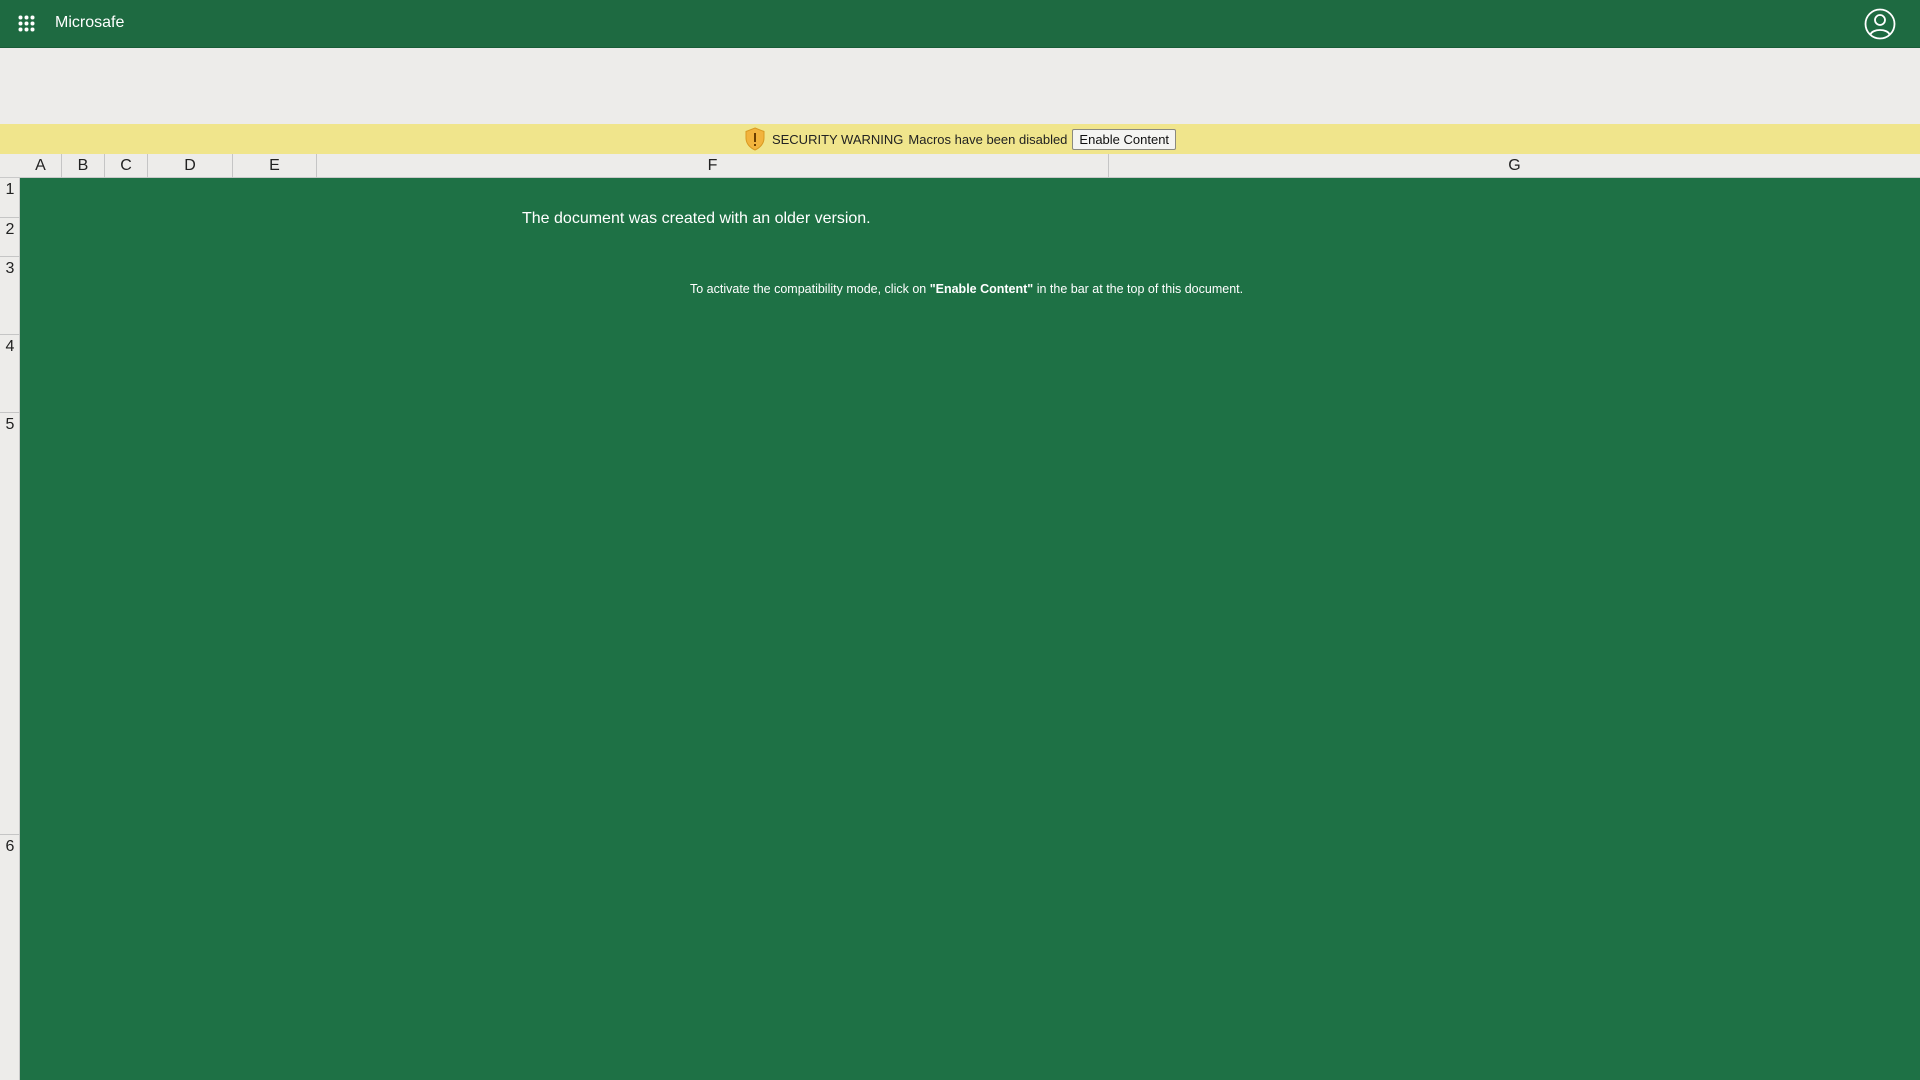  I want to click on column-header: A B C D E F G, so click(960, 166).